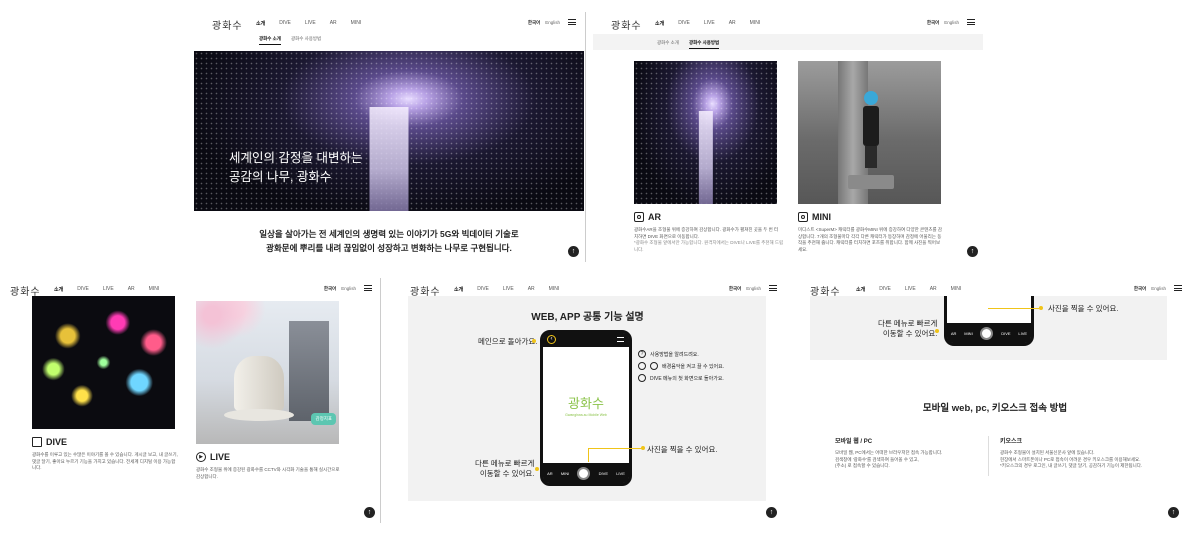 The image size is (1204, 555). Describe the element at coordinates (505, 463) in the screenshot. I see `callout-other-menu-line1: 다른 메뉴로 빠르게` at that location.